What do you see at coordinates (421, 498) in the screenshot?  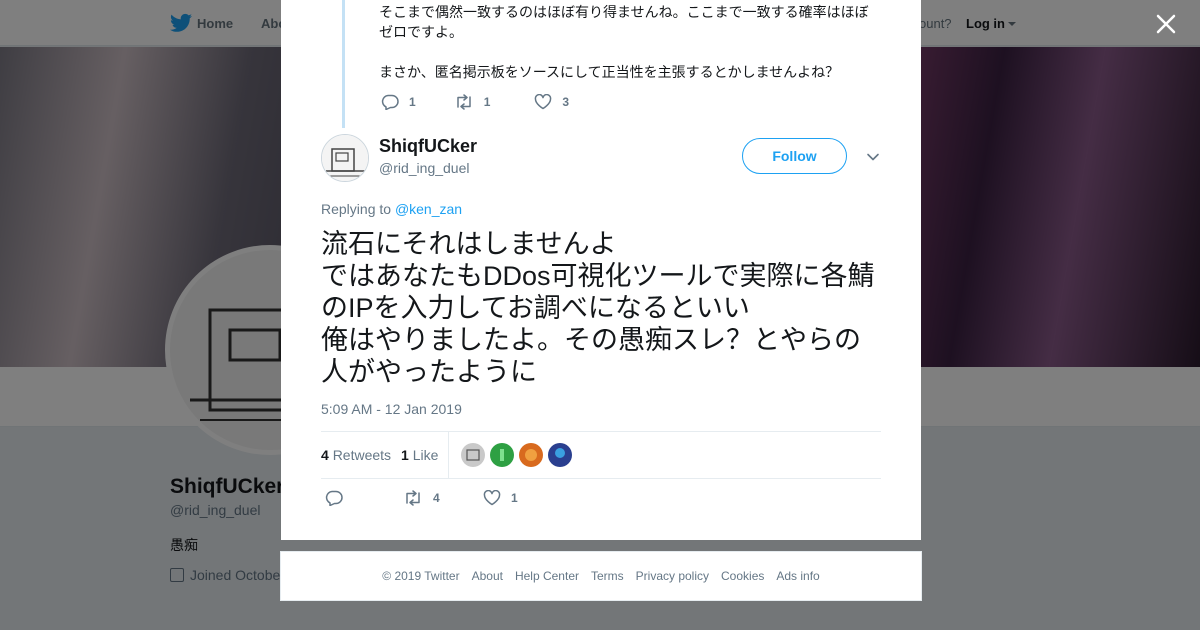 I see `retweet-button: 4` at bounding box center [421, 498].